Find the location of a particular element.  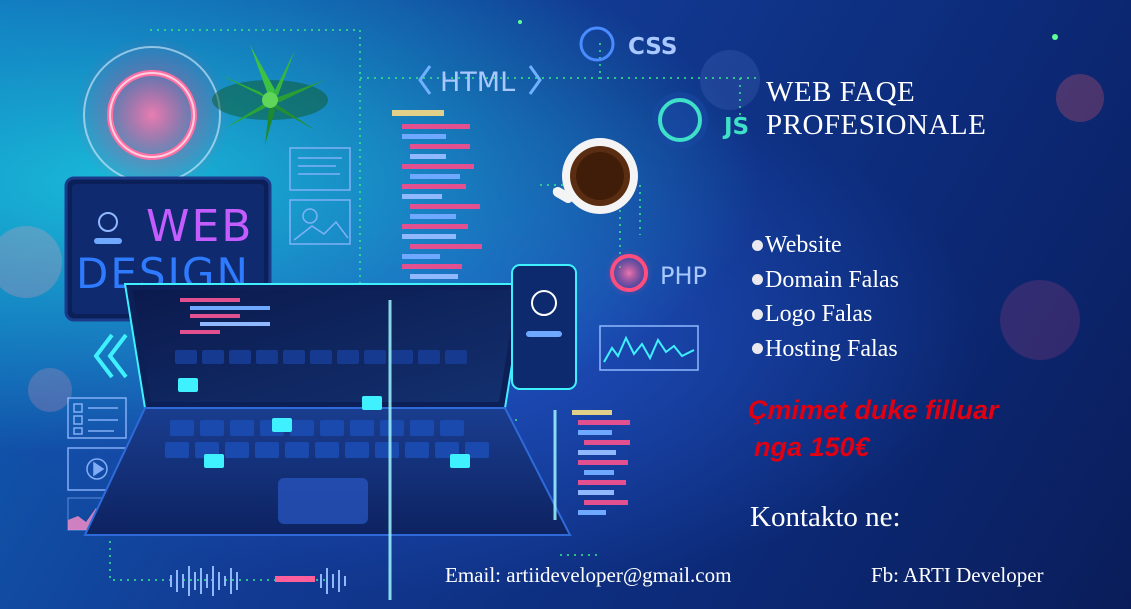

feature-item: Hosting Falas is located at coordinates (825, 349).